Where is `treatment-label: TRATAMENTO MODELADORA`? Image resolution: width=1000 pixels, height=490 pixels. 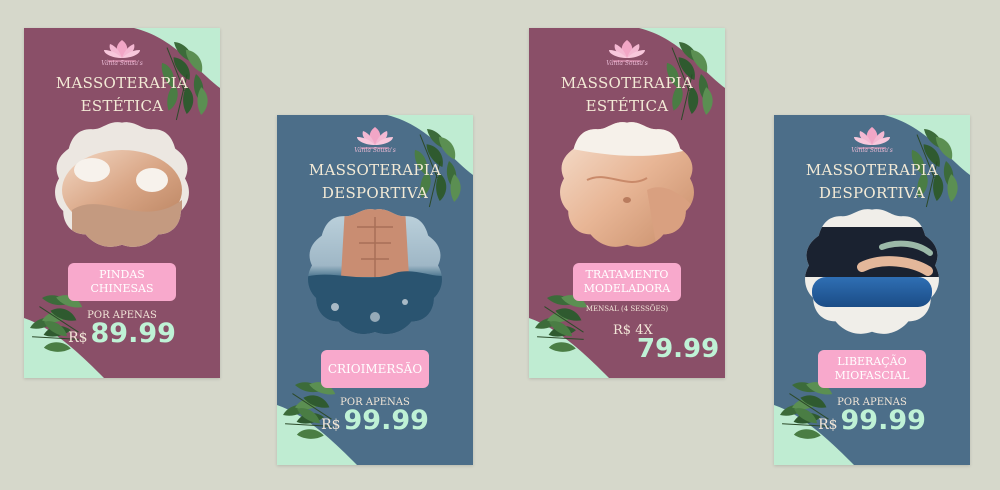
treatment-label: TRATAMENTO MODELADORA is located at coordinates (627, 282).